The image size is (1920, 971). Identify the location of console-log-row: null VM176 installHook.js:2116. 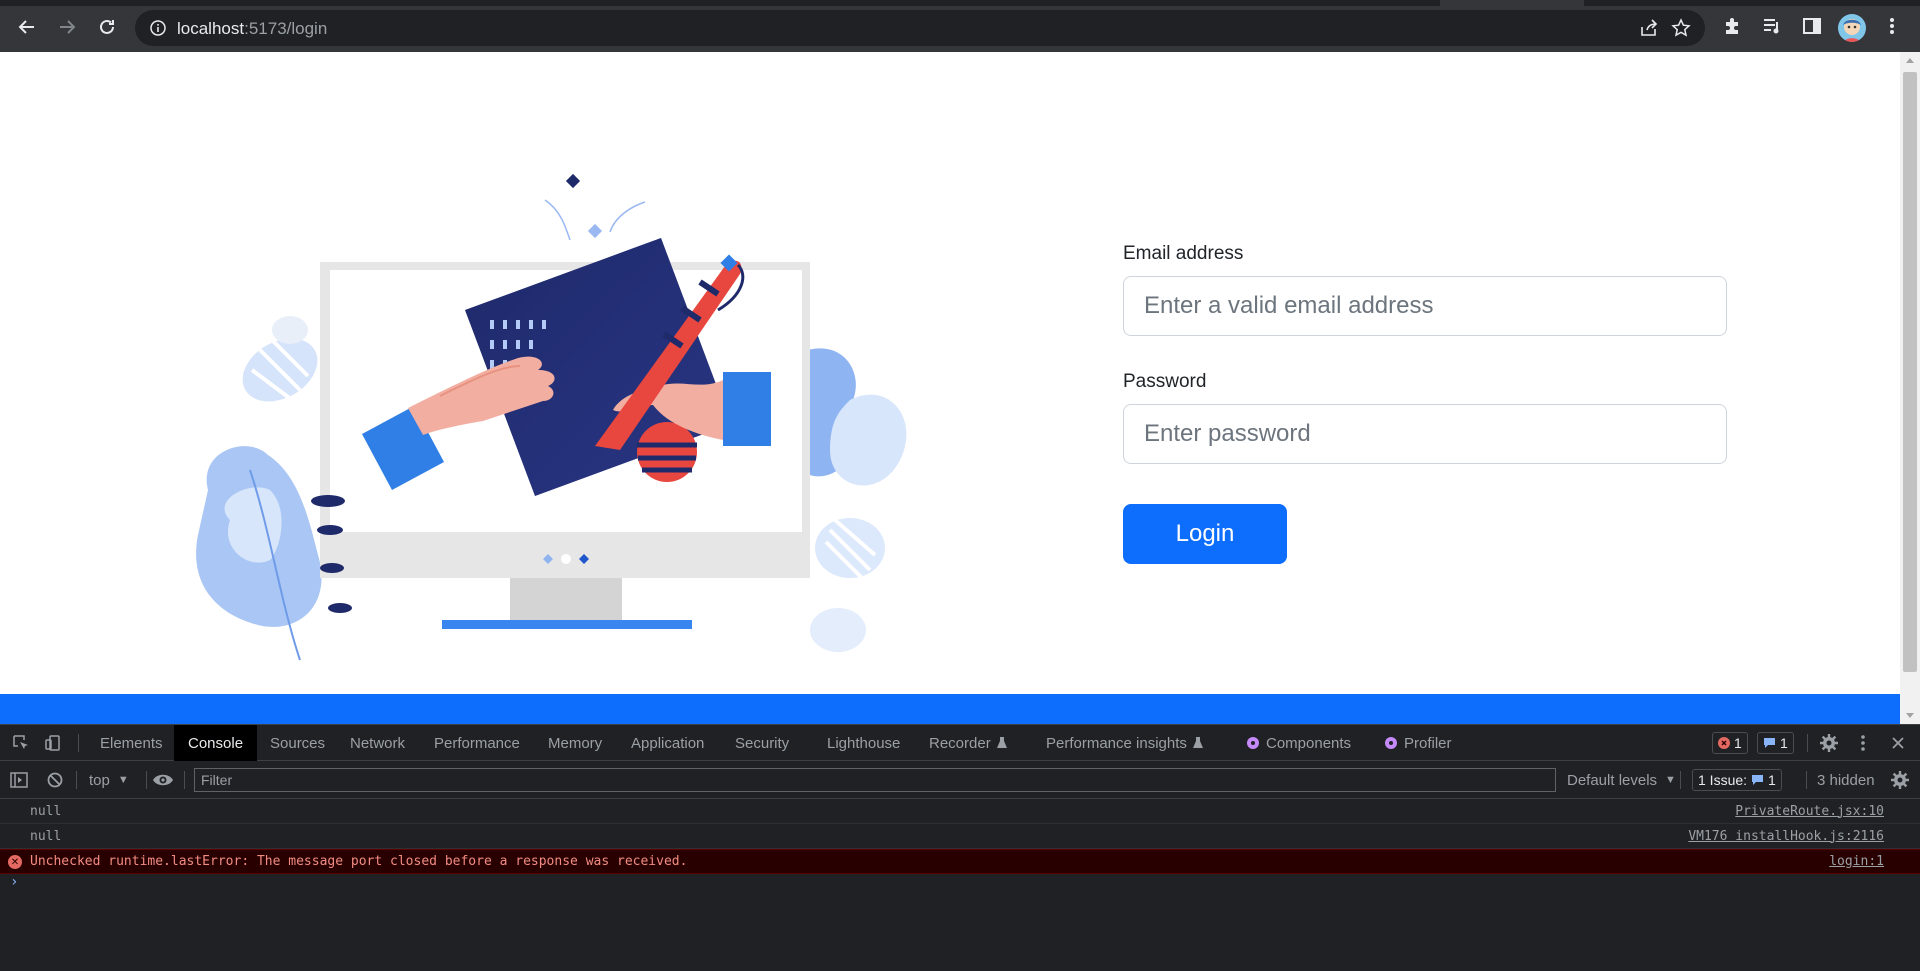
(960, 836).